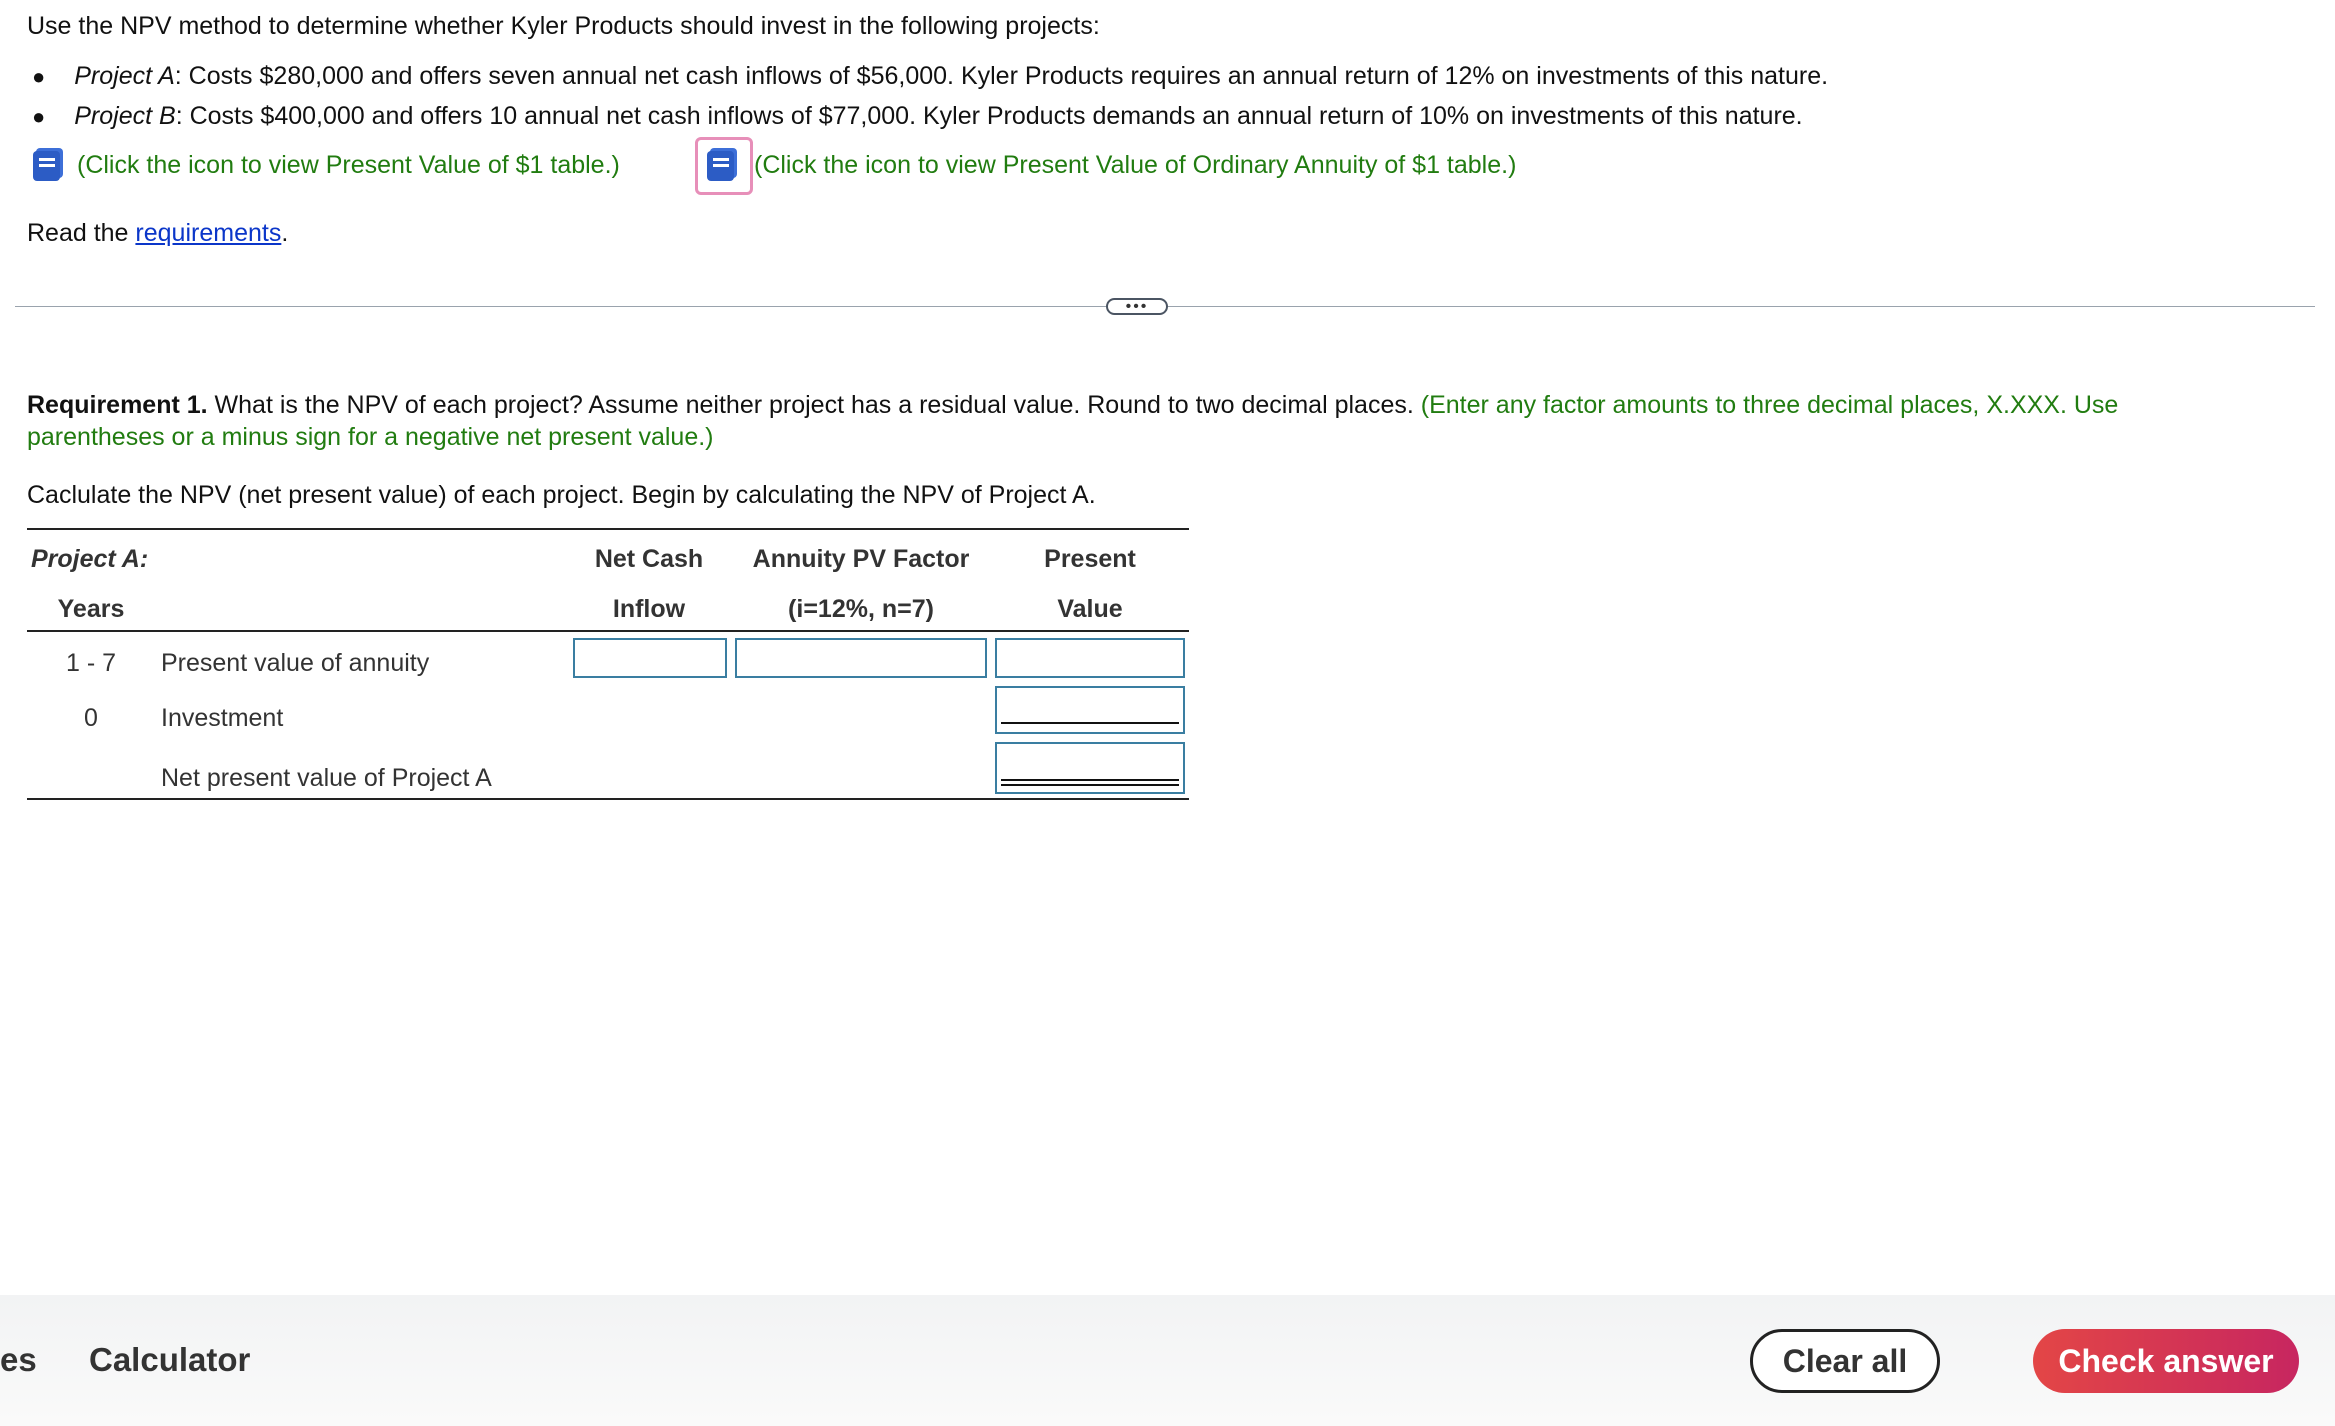  What do you see at coordinates (90, 559) in the screenshot?
I see `table-title: Project A:` at bounding box center [90, 559].